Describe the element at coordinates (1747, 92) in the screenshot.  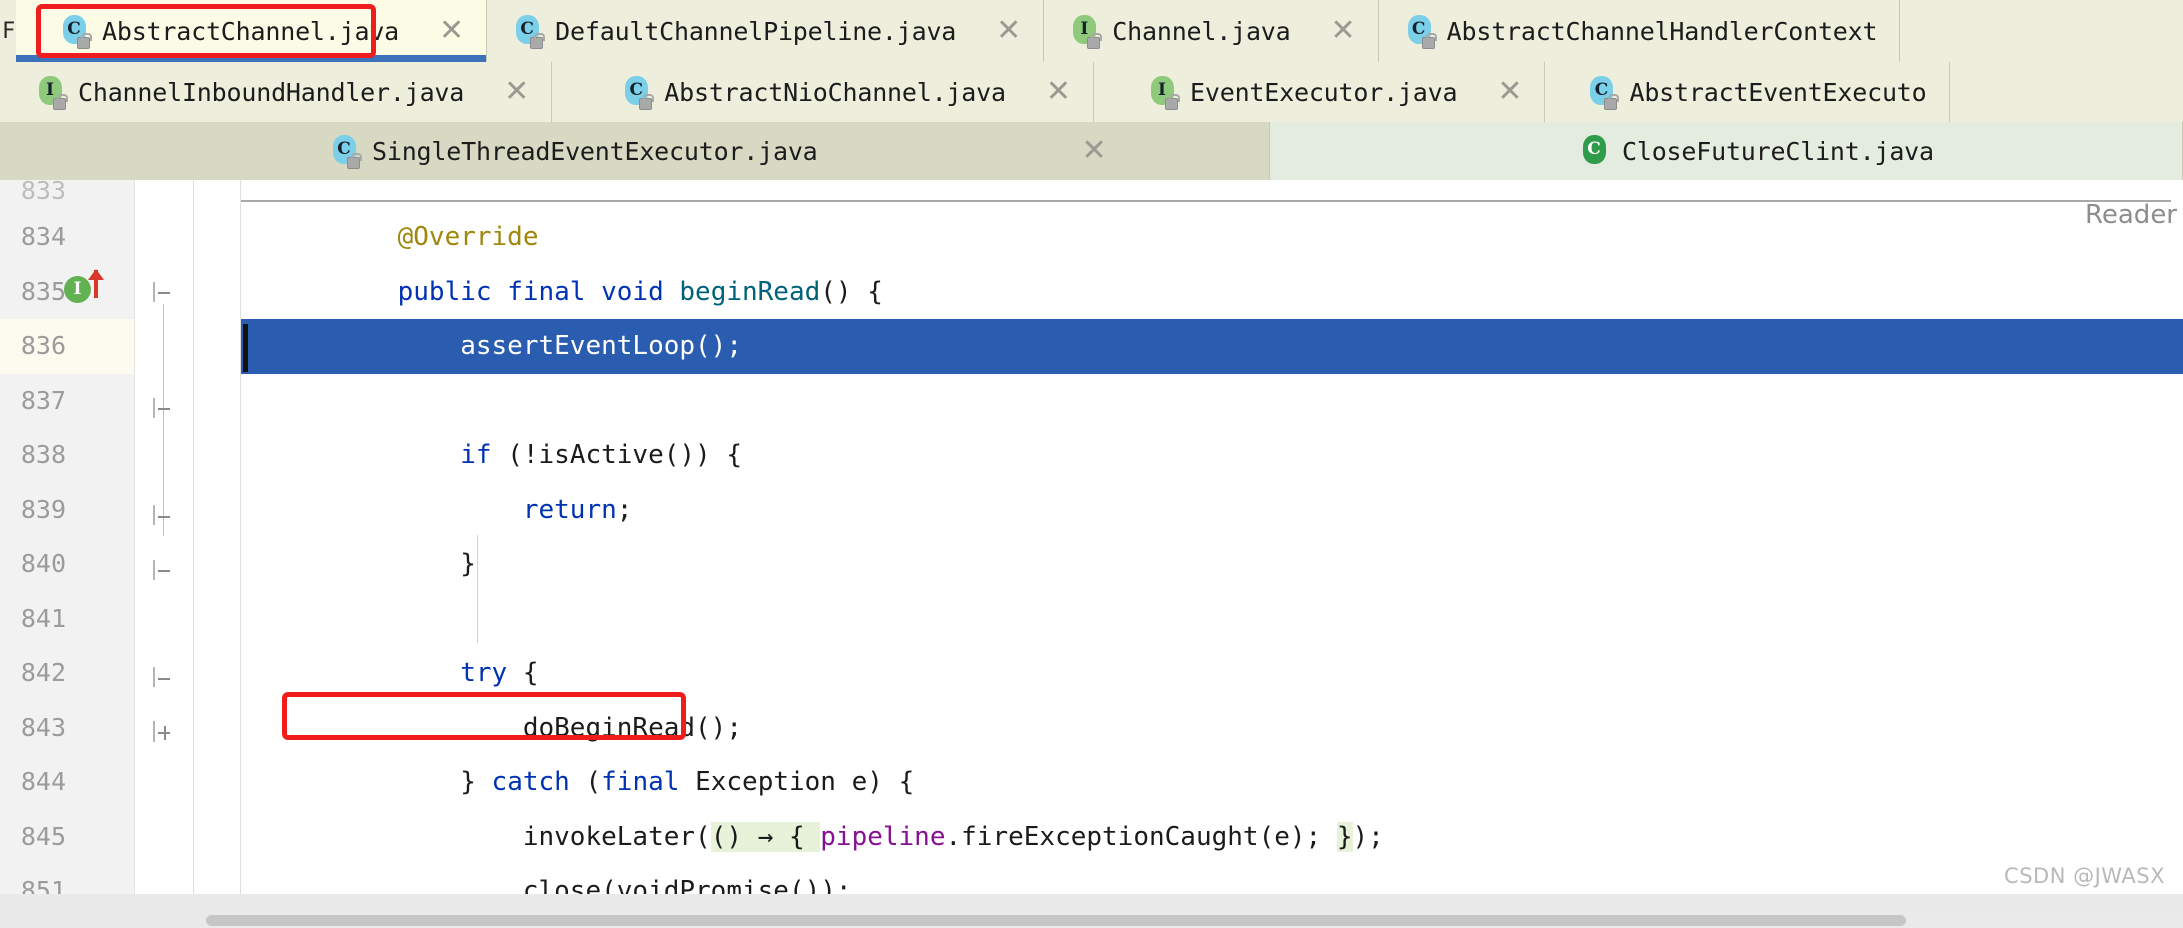
I see `tab-abstracteventexecutor: C AbstractEventExecuto` at that location.